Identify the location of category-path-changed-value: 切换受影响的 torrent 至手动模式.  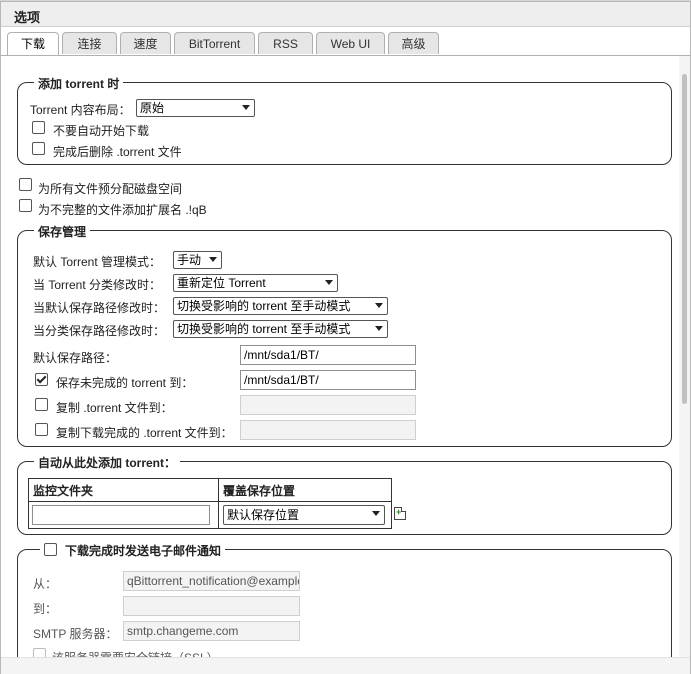
(264, 329).